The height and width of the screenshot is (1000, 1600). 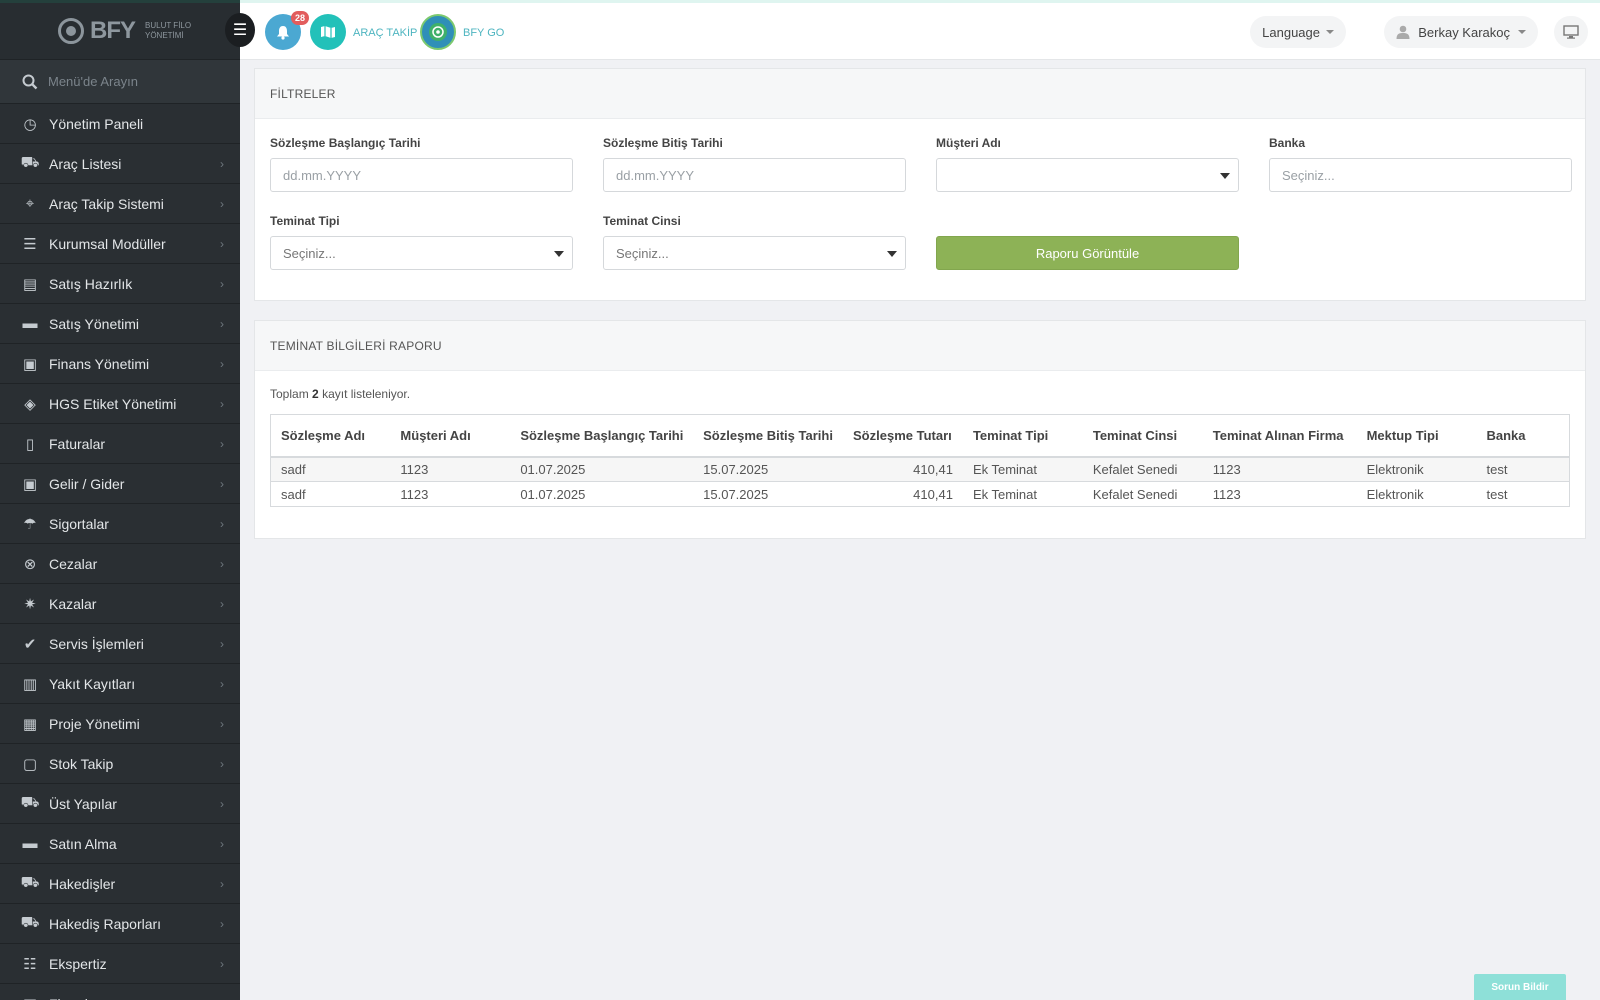 I want to click on column-header: Müşteri Adı, so click(x=450, y=436).